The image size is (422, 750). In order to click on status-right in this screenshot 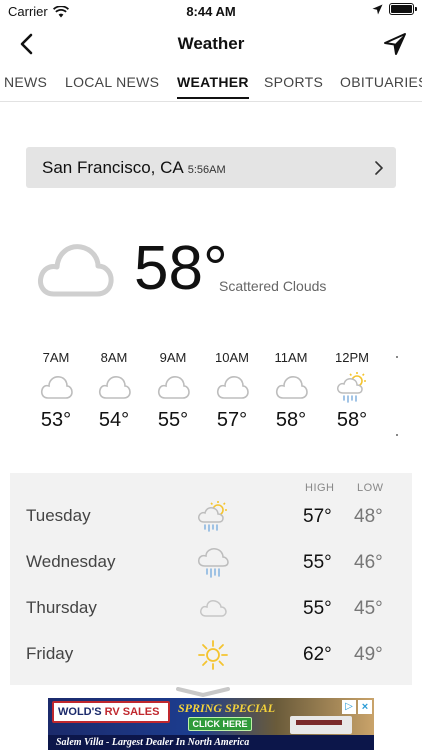, I will do `click(394, 9)`.